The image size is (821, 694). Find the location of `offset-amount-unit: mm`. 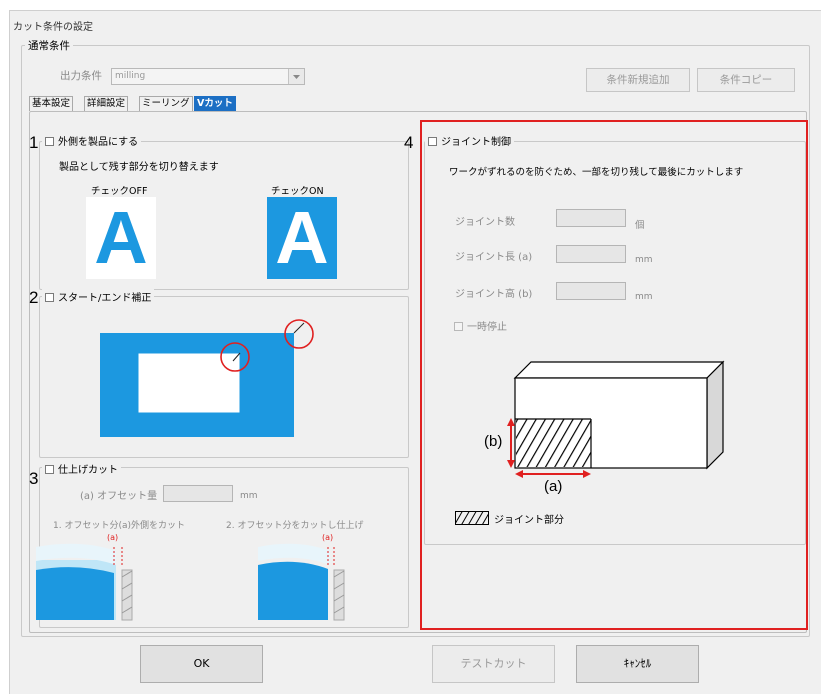

offset-amount-unit: mm is located at coordinates (249, 496).